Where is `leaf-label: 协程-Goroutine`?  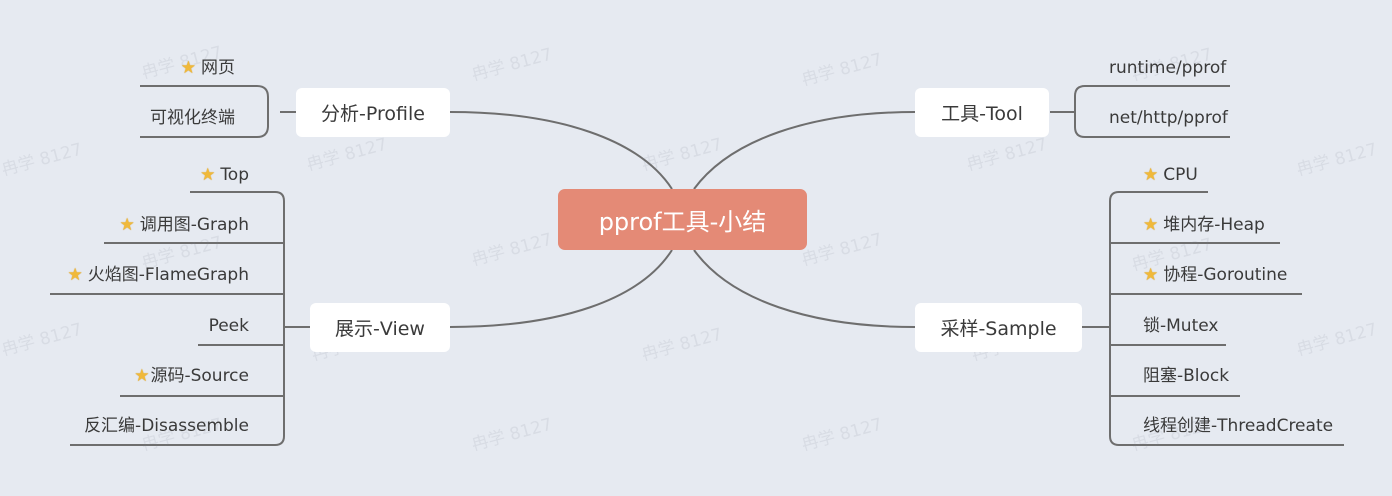 leaf-label: 协程-Goroutine is located at coordinates (1225, 275).